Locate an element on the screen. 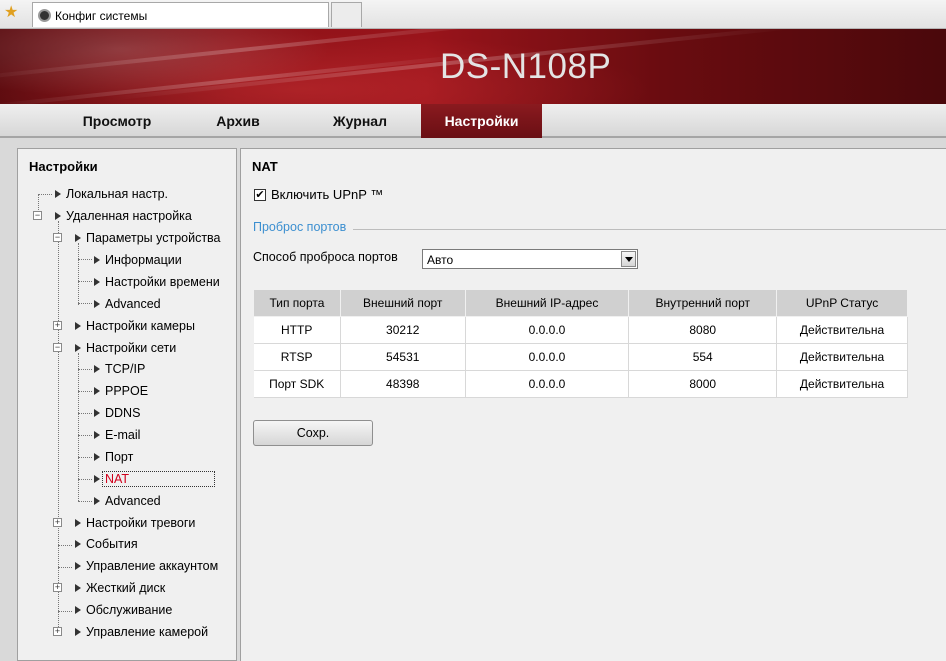 This screenshot has height=661, width=946. mapping-mode-select: Авто is located at coordinates (530, 259).